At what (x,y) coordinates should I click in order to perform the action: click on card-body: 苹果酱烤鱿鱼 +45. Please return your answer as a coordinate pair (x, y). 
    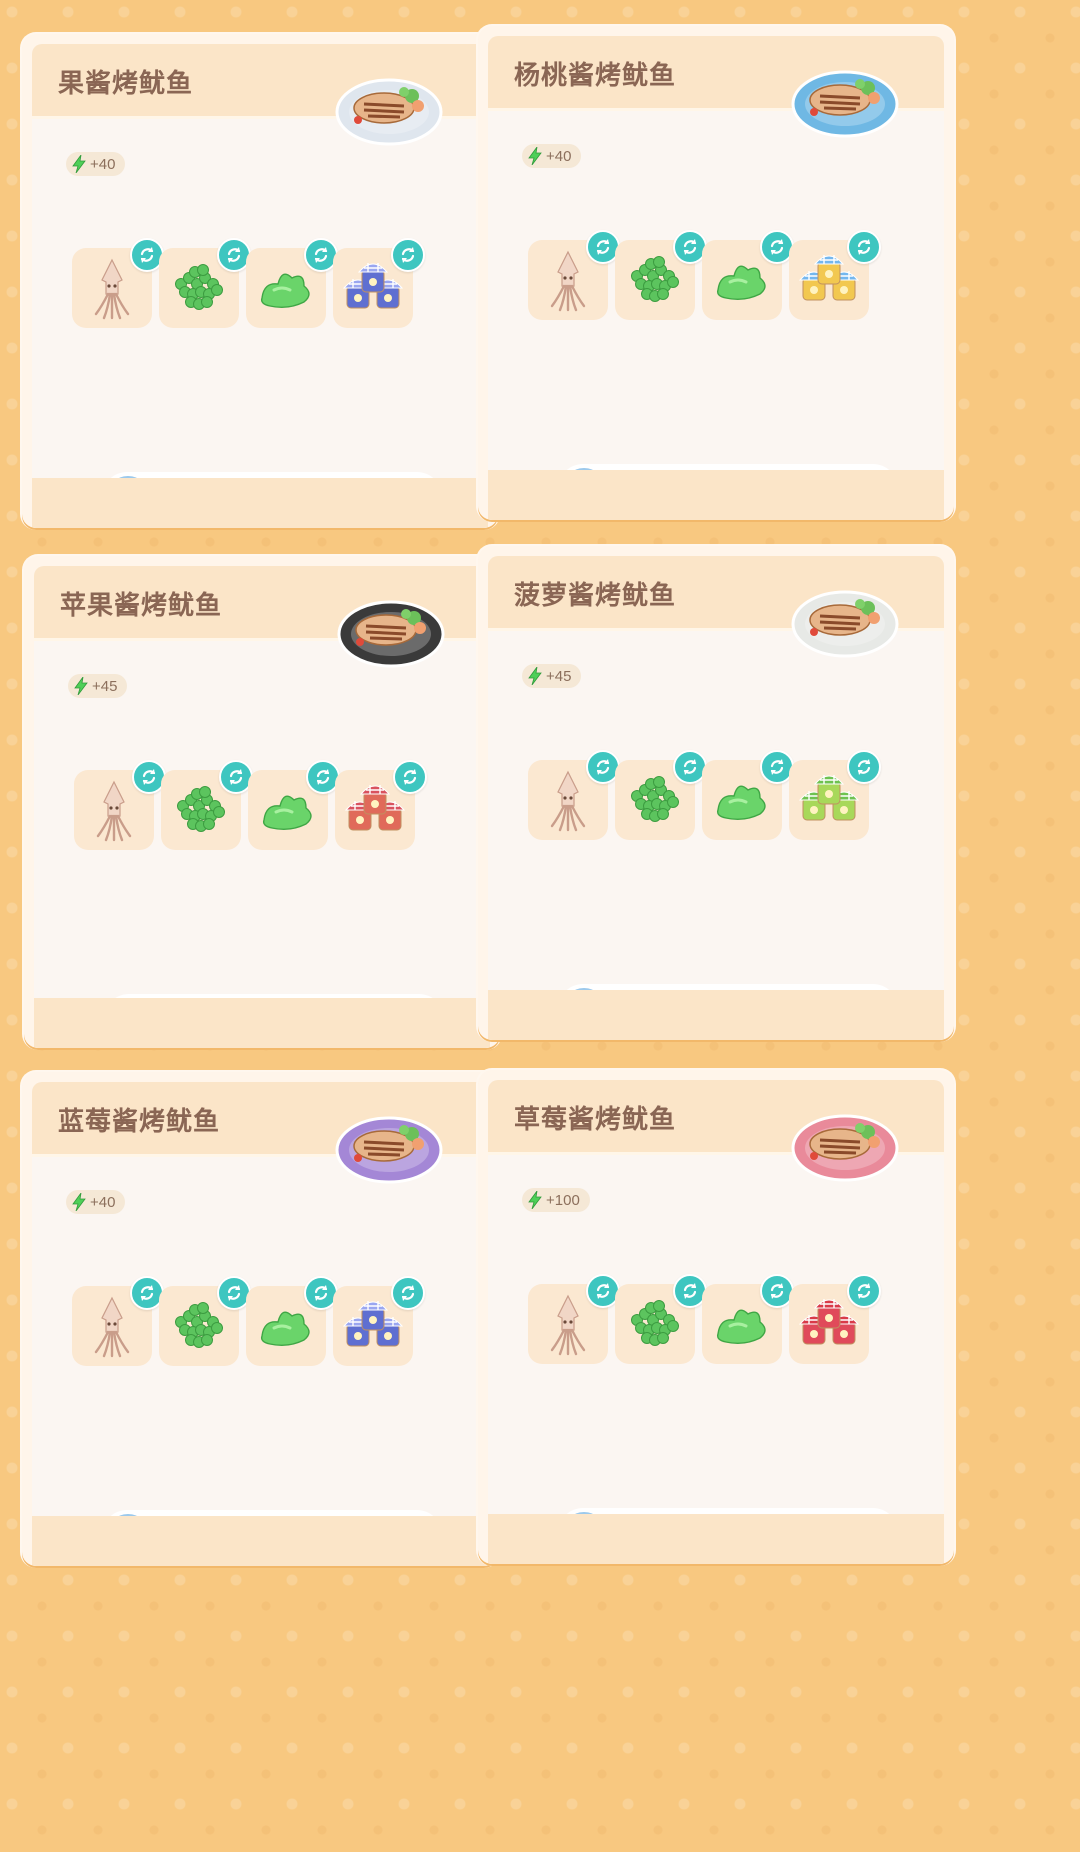
    Looking at the image, I should click on (262, 807).